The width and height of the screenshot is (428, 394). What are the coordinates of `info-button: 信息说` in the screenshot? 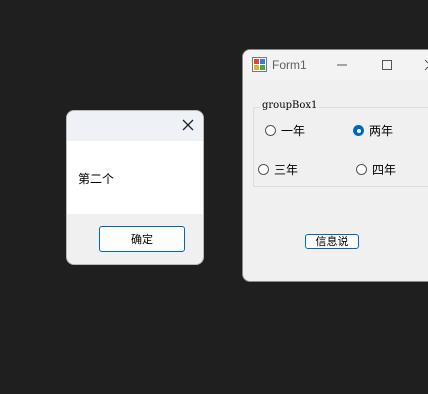 It's located at (332, 241).